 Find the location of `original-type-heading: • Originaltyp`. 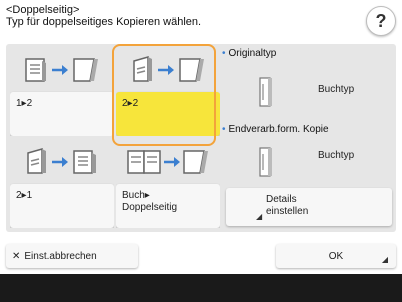

original-type-heading: • Originaltyp is located at coordinates (307, 53).